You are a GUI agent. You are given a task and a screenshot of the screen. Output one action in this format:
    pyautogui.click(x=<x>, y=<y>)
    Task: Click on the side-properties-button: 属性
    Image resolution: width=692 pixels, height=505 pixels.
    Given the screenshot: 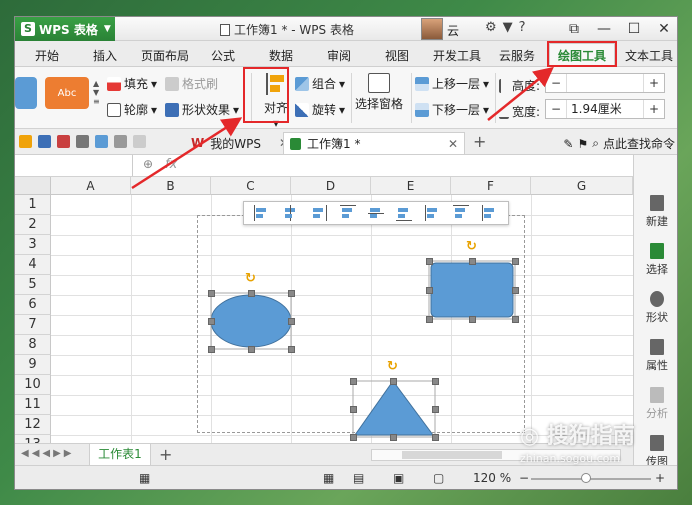 What is the action you would take?
    pyautogui.click(x=655, y=356)
    